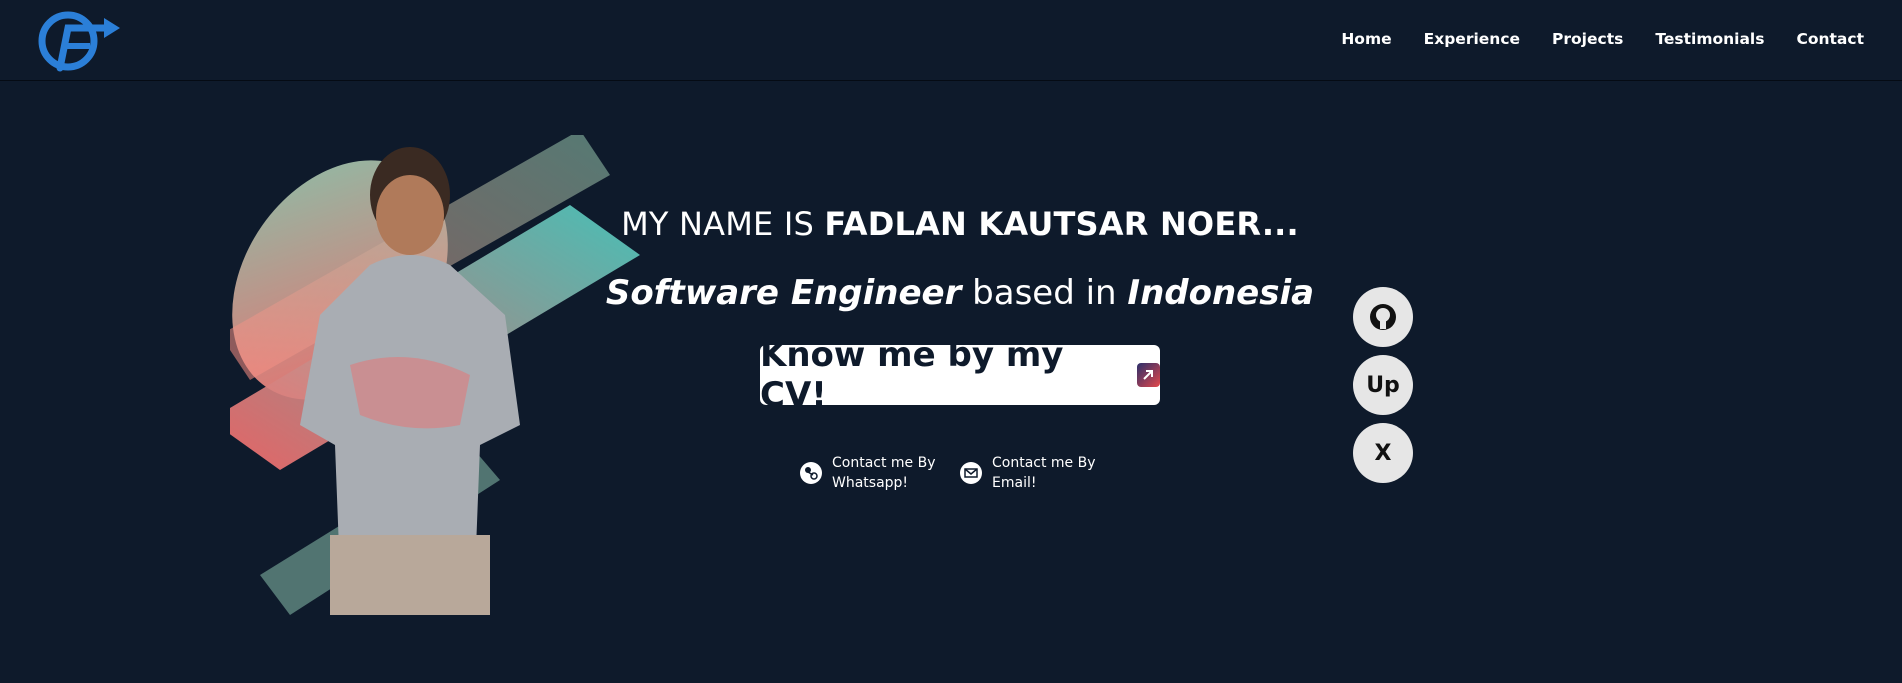 Image resolution: width=1902 pixels, height=683 pixels. What do you see at coordinates (1014, 483) in the screenshot?
I see `contact-email-line2: Email!` at bounding box center [1014, 483].